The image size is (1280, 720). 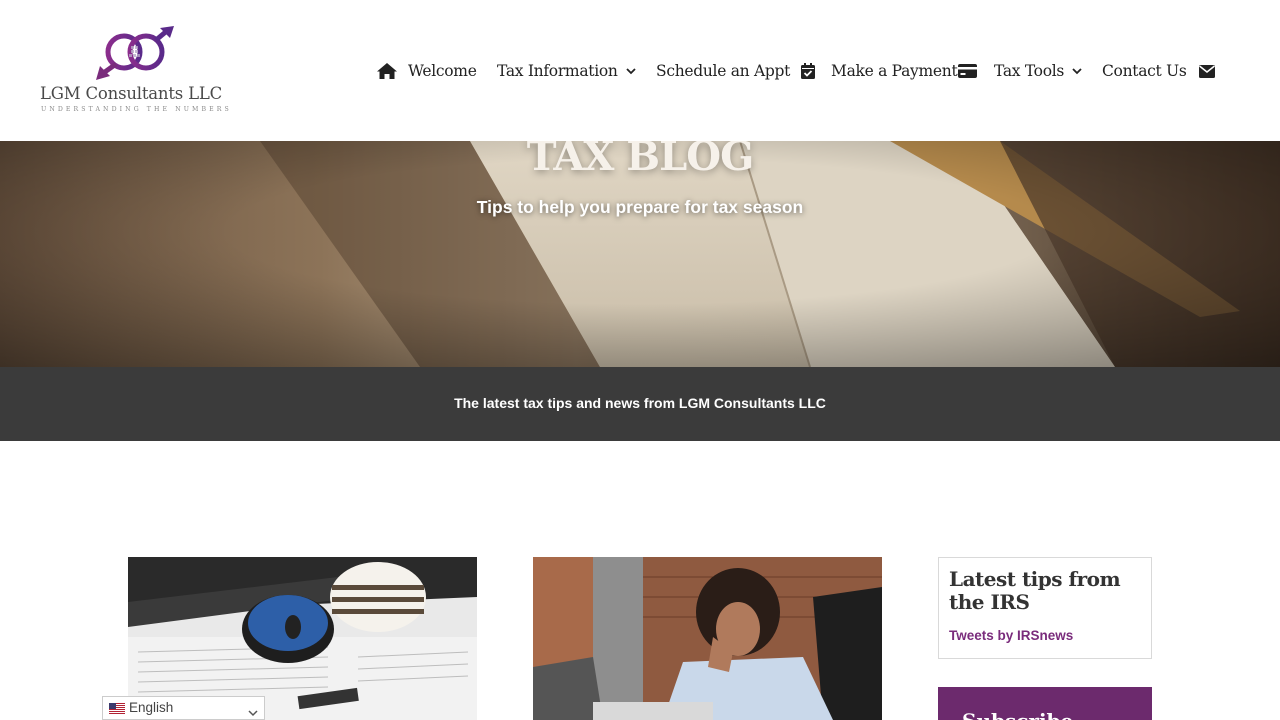 I want to click on us-flag-icon, so click(x=117, y=708).